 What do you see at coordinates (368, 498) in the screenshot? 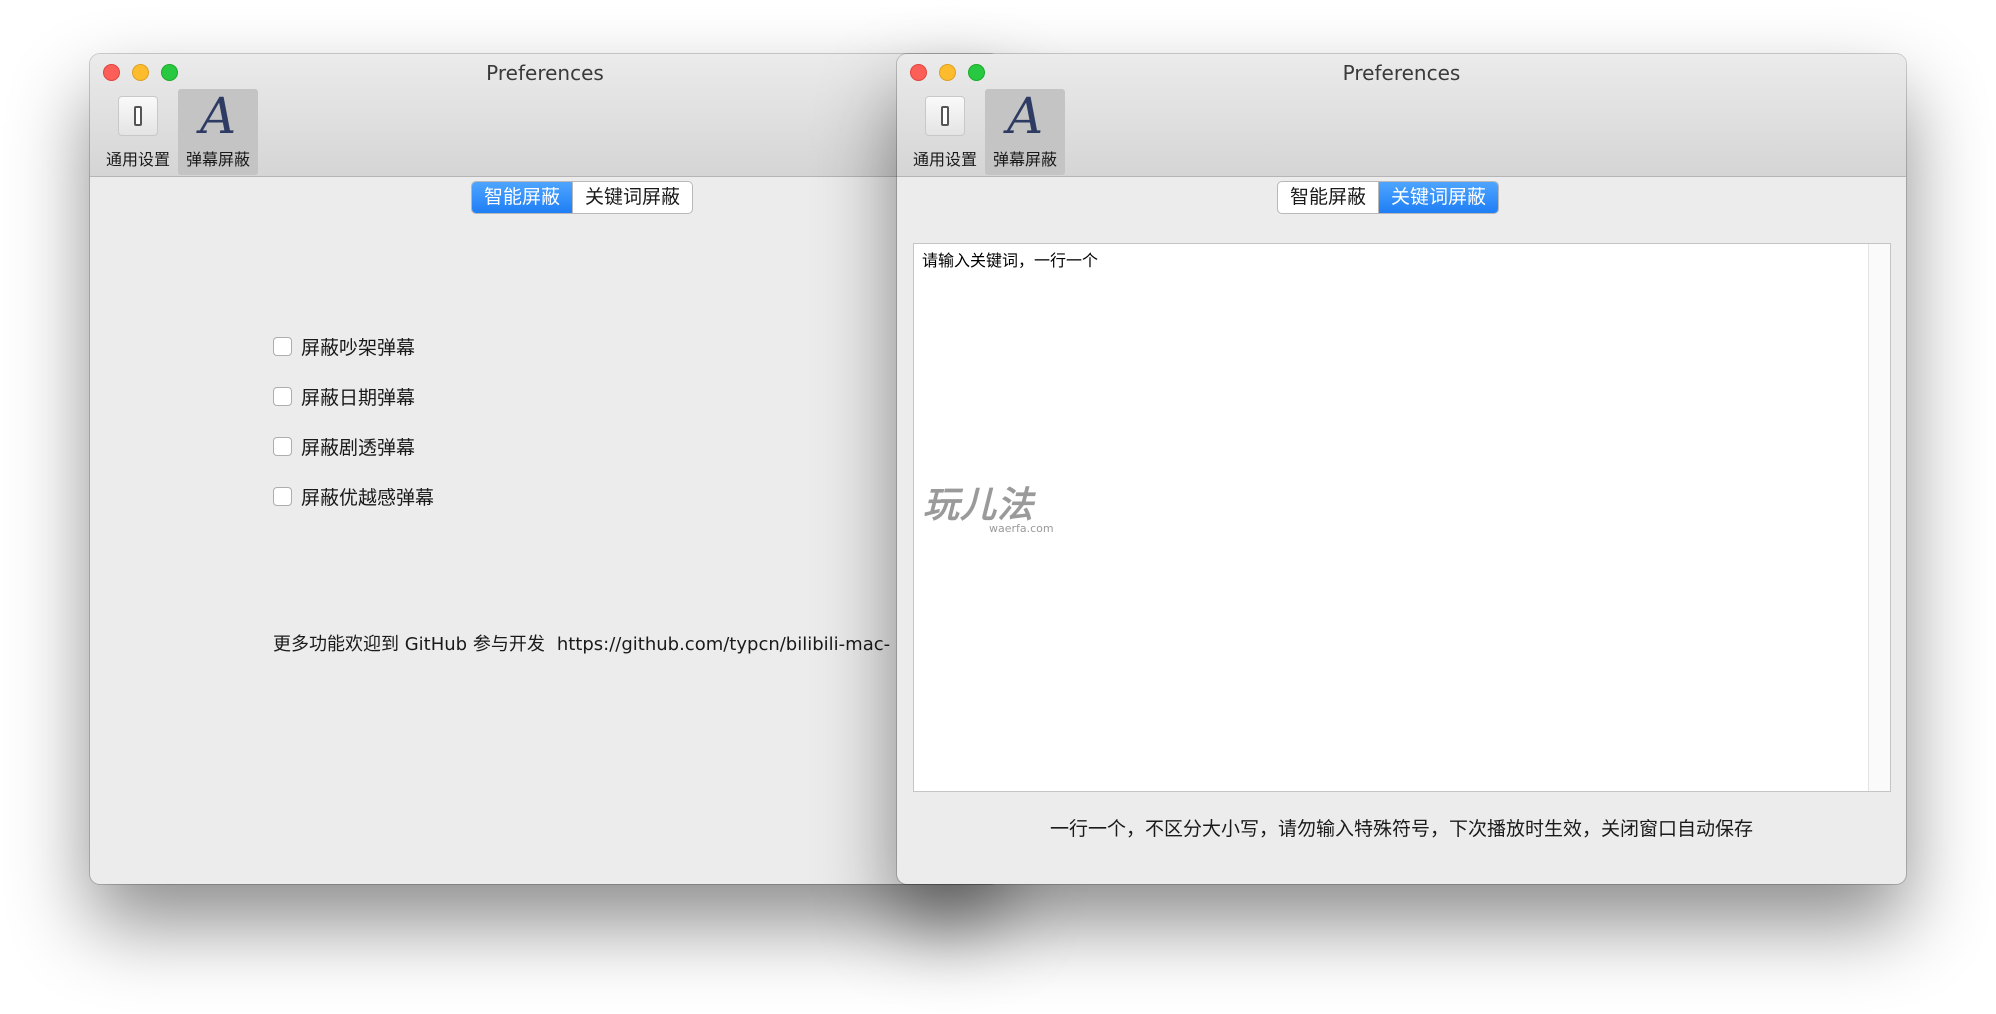
I see `checkbox-label: 屏蔽优越感弹幕` at bounding box center [368, 498].